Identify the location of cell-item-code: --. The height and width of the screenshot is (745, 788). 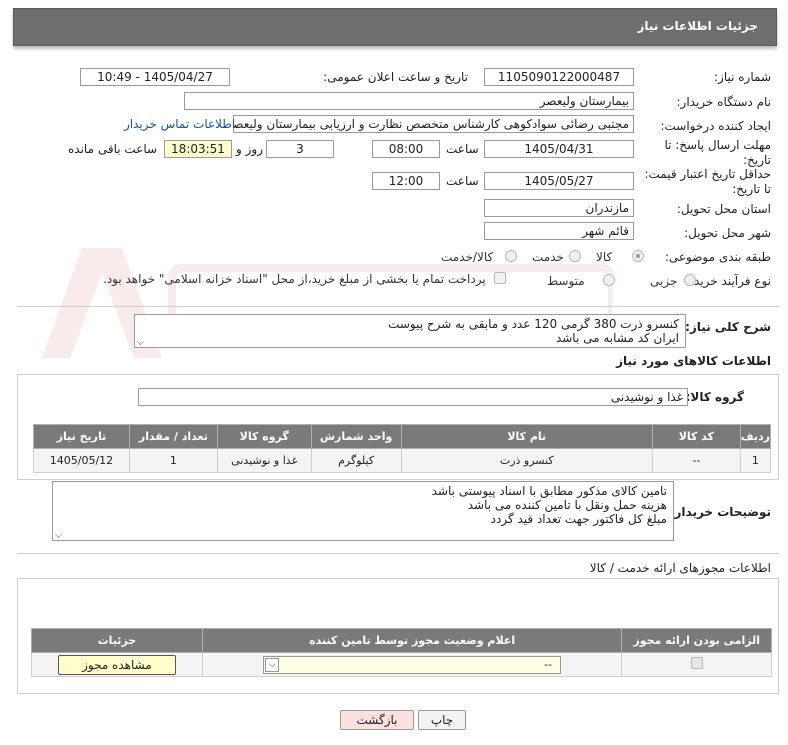
(696, 460).